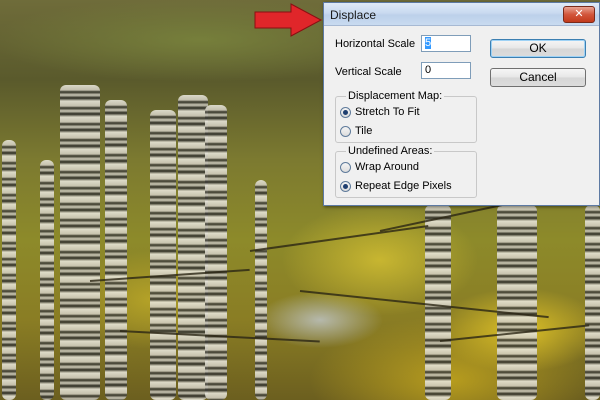  Describe the element at coordinates (461, 14) in the screenshot. I see `dialog-titlebar: Displace ✕` at that location.